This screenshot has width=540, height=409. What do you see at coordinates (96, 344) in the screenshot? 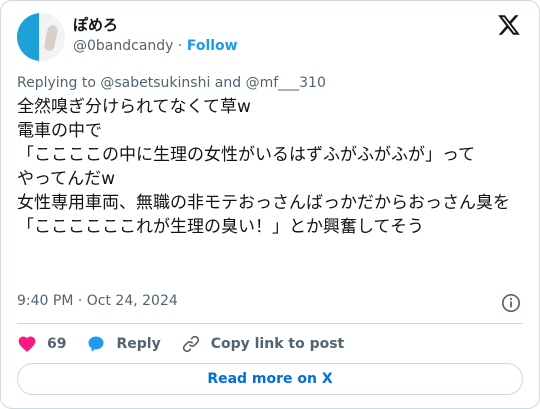
I see `reply-bubble-icon` at bounding box center [96, 344].